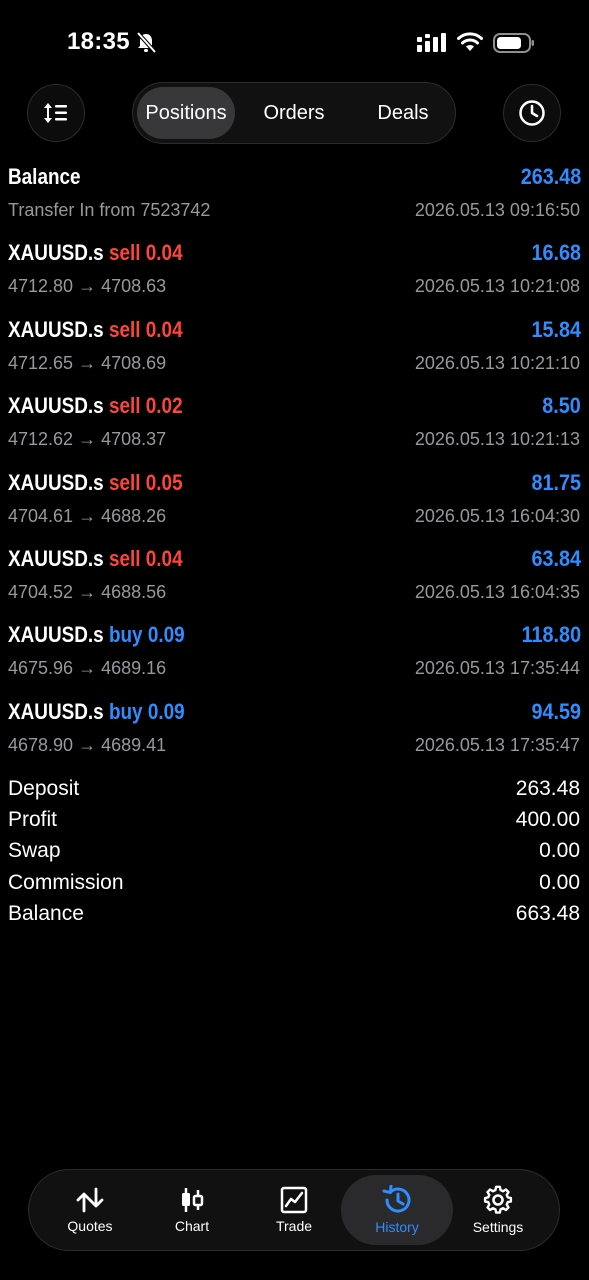 The height and width of the screenshot is (1280, 589). I want to click on deal-volume: 0.02, so click(164, 406).